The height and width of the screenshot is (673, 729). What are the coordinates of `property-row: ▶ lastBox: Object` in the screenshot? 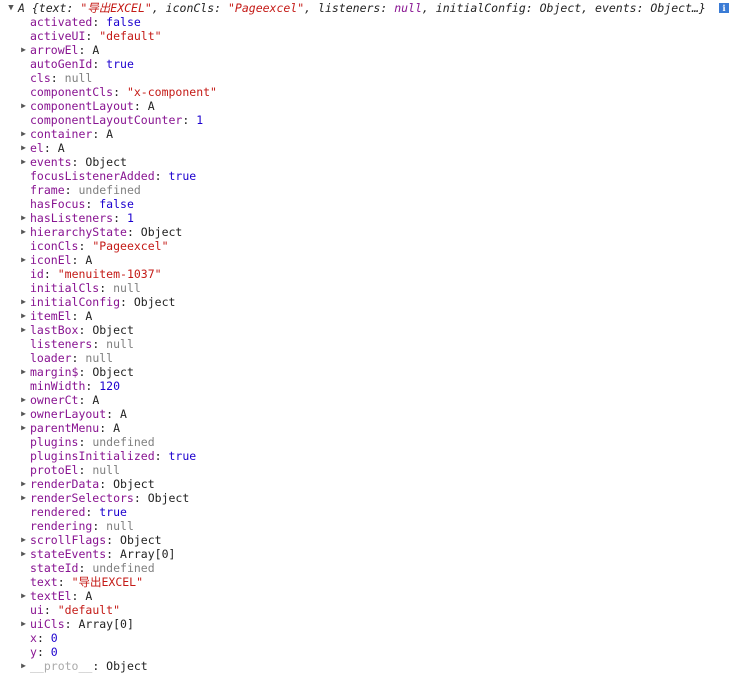 It's located at (364, 330).